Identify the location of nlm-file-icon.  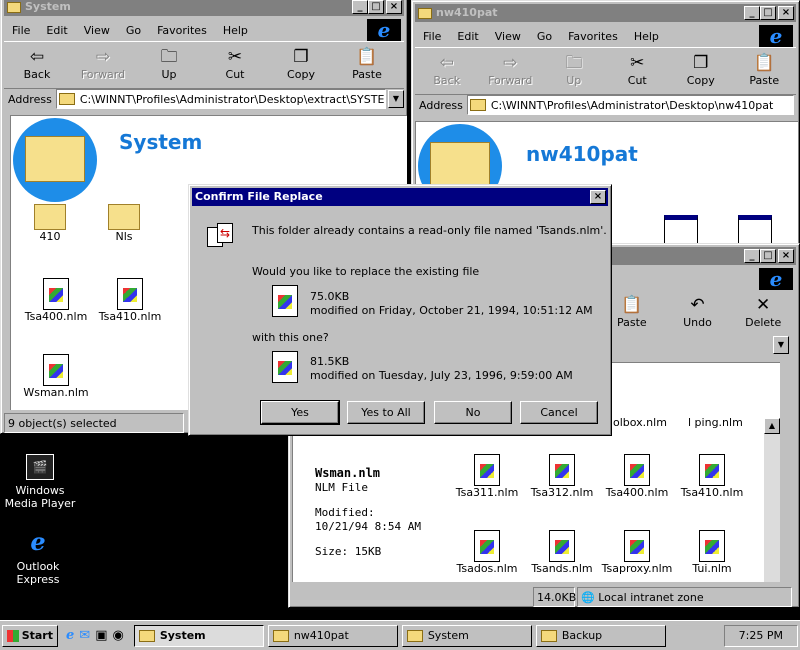
(637, 546).